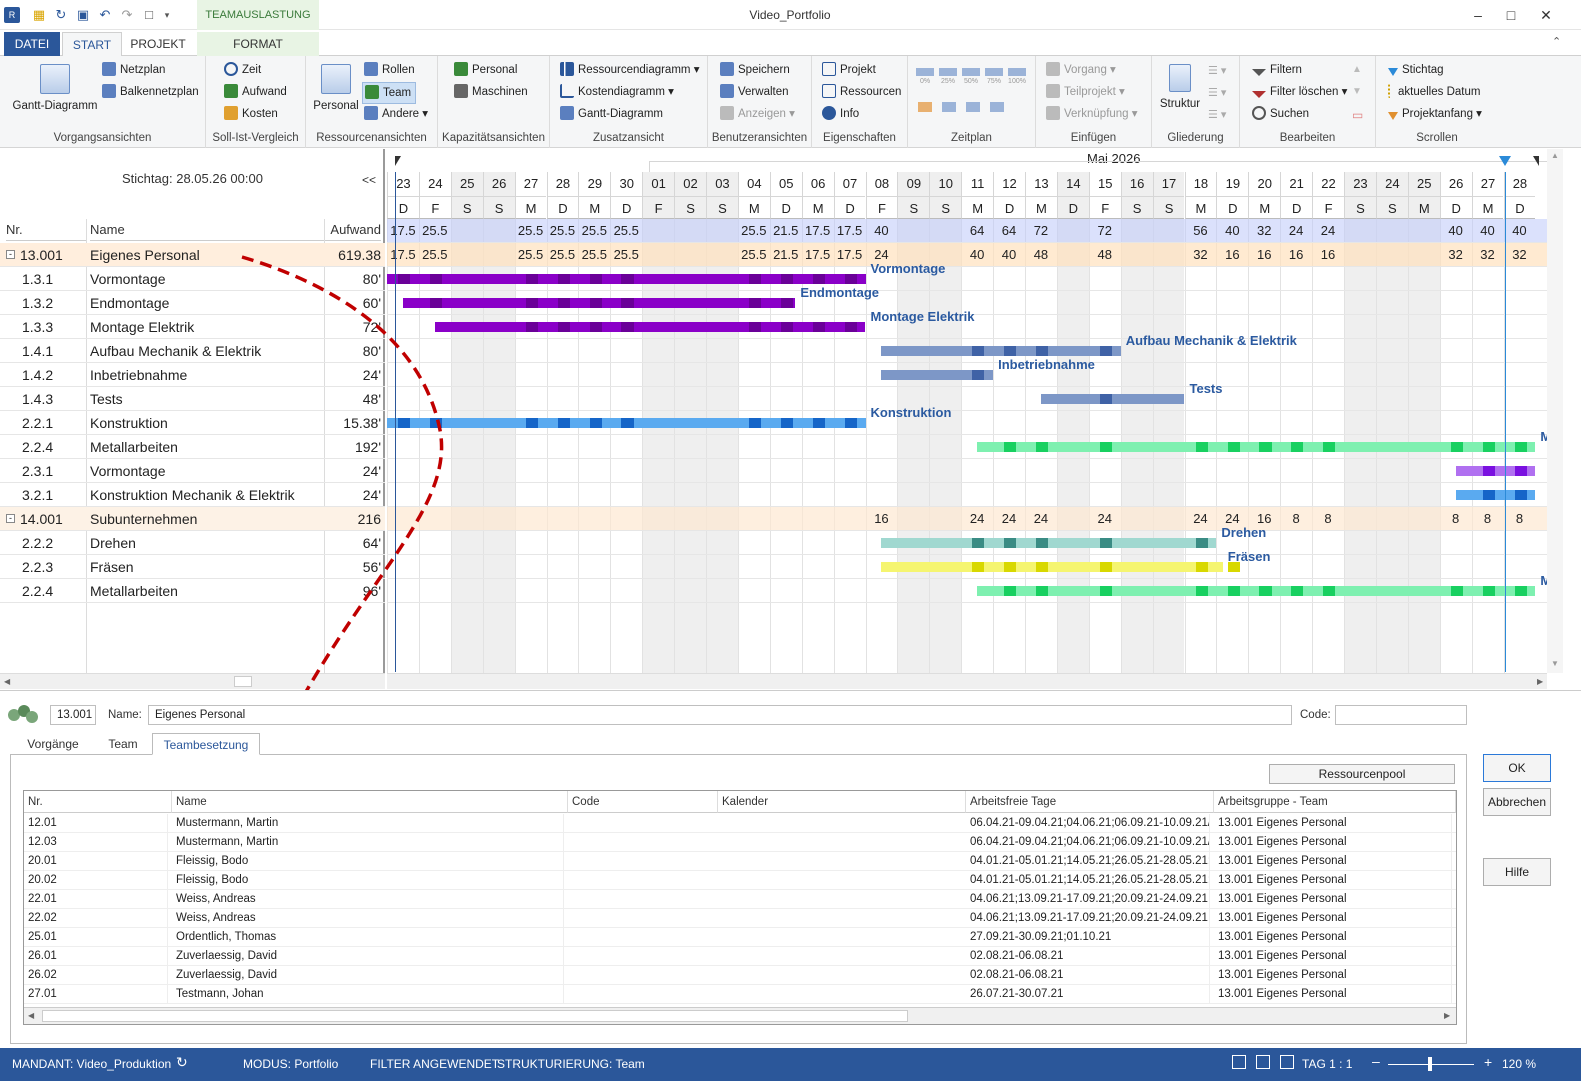 The image size is (1581, 1081). I want to click on vorgang-button: Vorgang ▾, so click(1081, 70).